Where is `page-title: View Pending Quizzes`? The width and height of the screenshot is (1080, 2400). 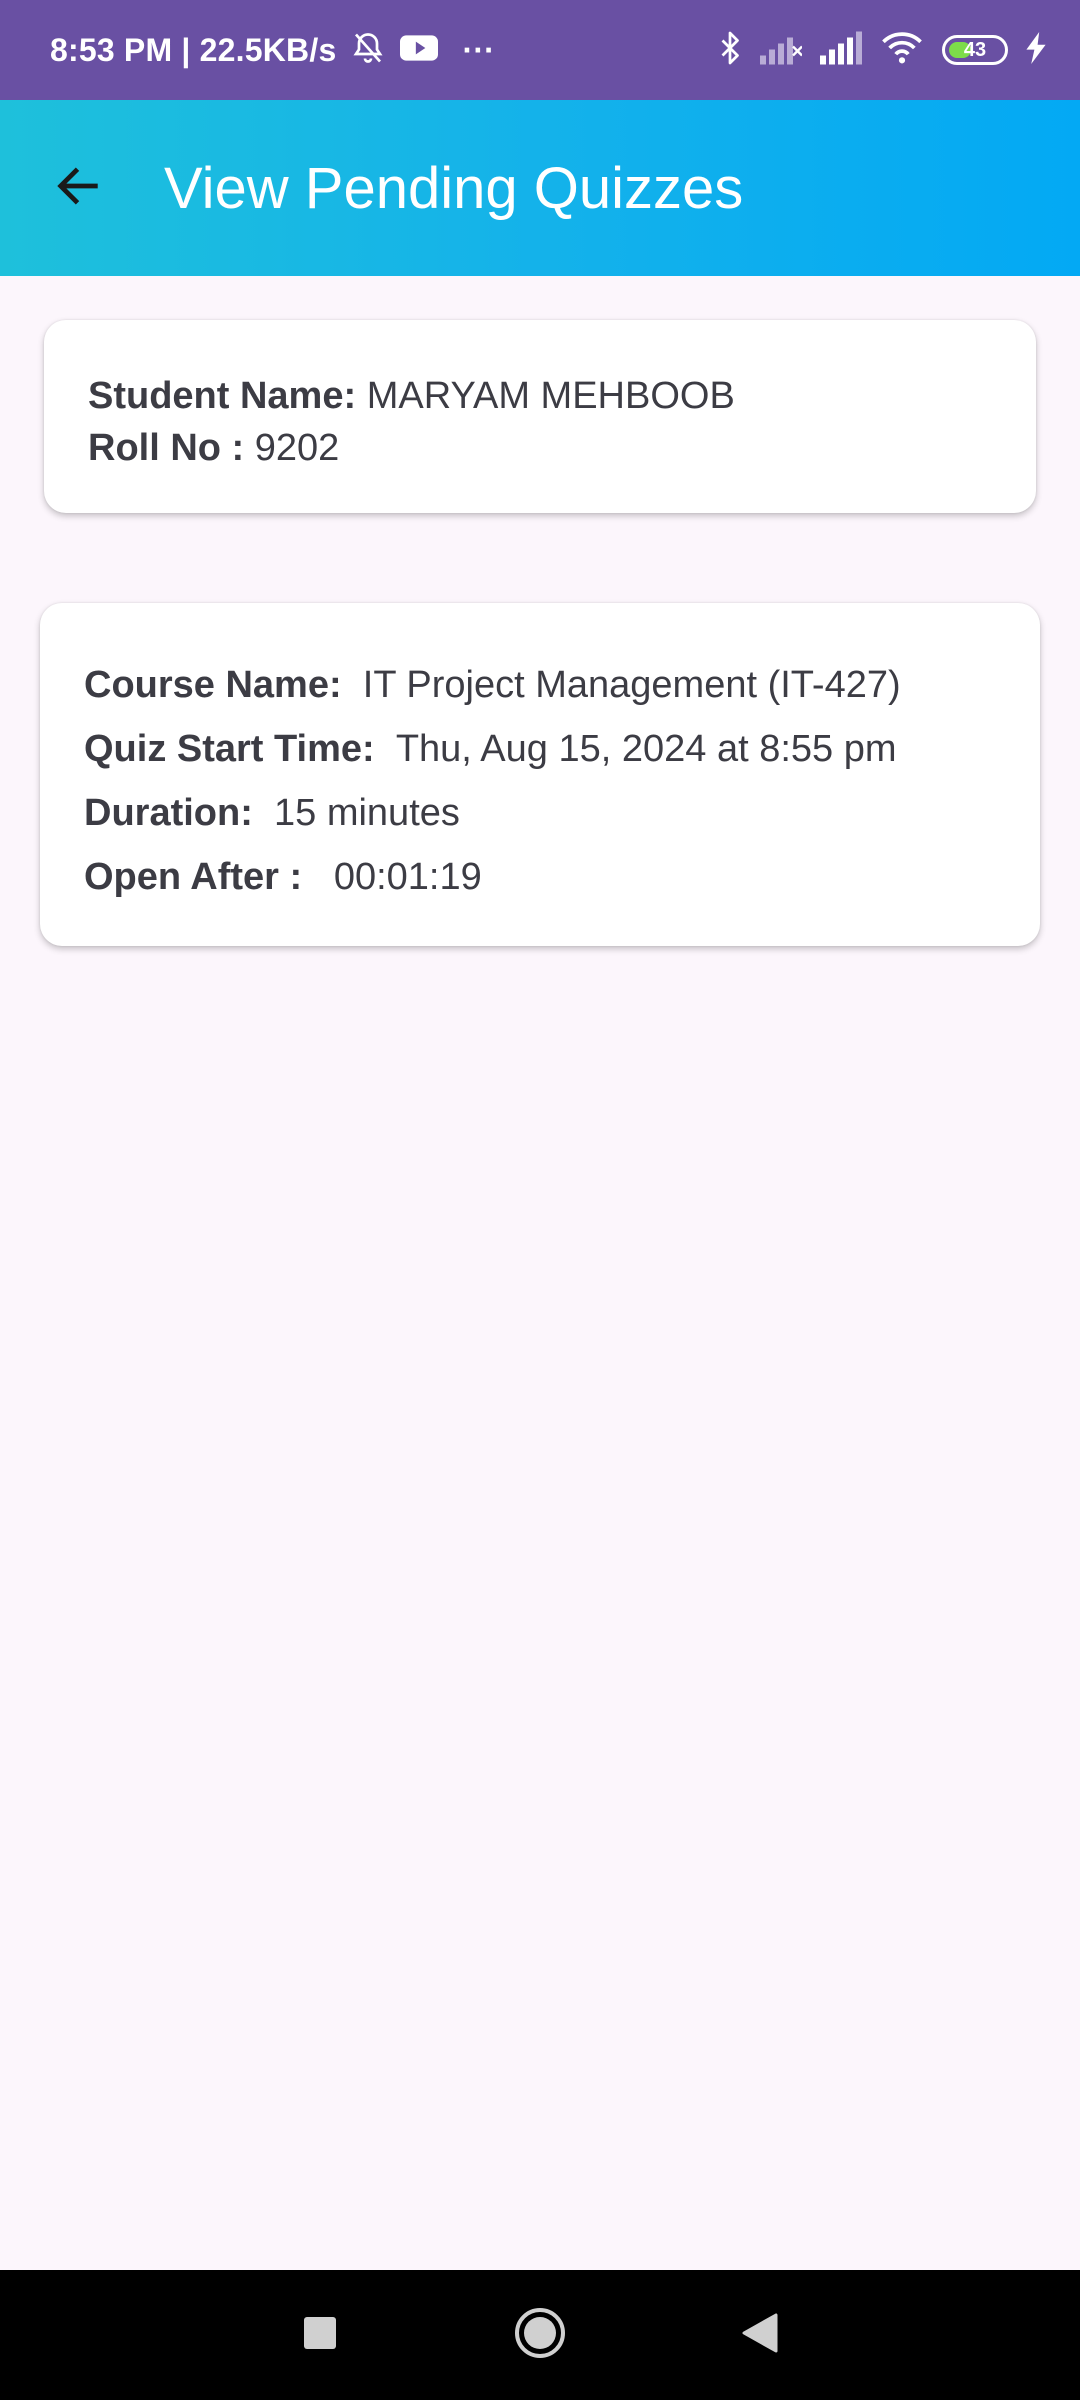
page-title: View Pending Quizzes is located at coordinates (454, 188).